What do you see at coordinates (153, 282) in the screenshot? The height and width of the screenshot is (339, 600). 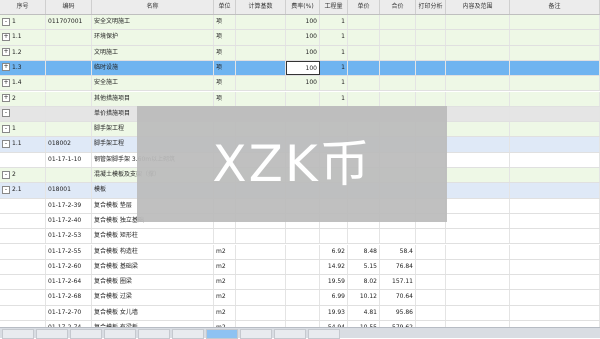 I see `cell-name: 复合模板 圈梁` at bounding box center [153, 282].